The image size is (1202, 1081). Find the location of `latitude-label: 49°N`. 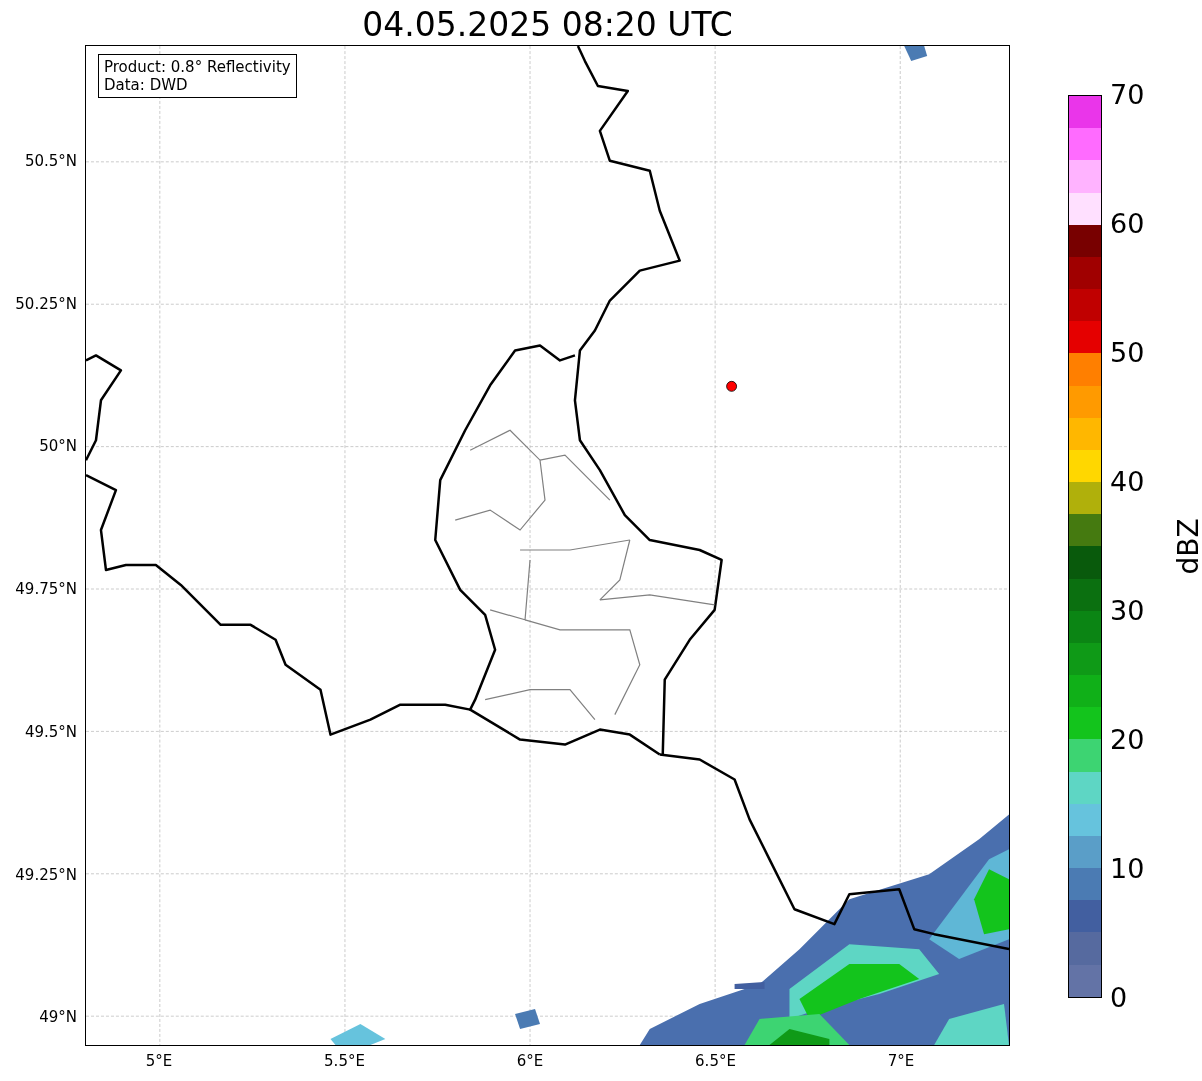

latitude-label: 49°N is located at coordinates (58, 1017).